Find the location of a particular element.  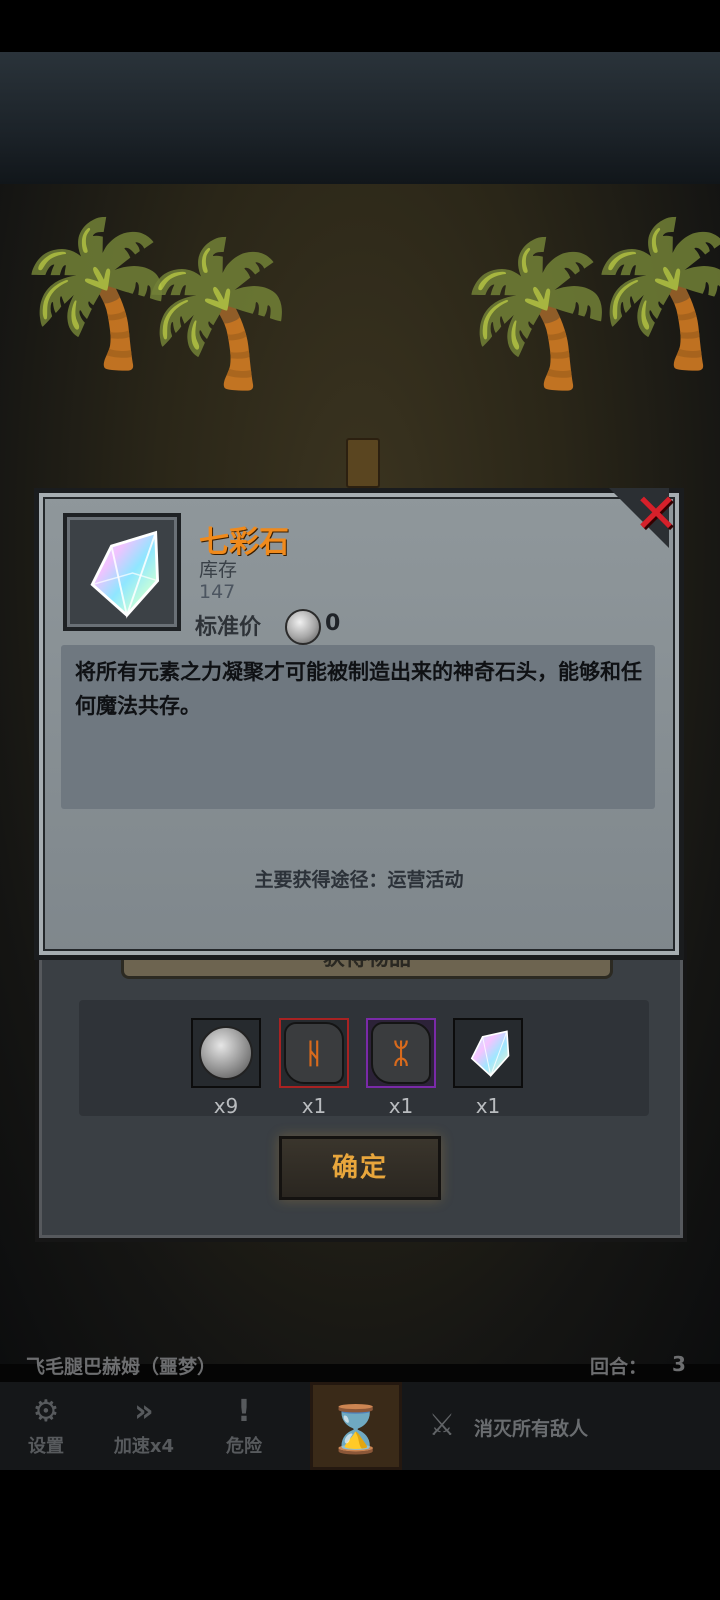

item-description: 将所有元素之力凝聚才可能被制造出来的神奇石头，能够和任何魔法共存。 is located at coordinates (358, 689).